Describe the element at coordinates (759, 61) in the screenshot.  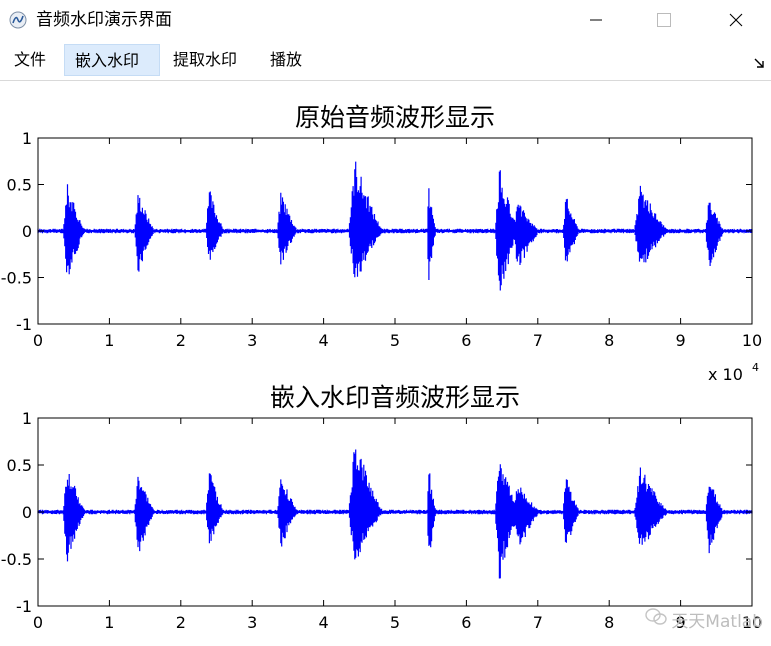
I see `dock-arrow-icon` at that location.